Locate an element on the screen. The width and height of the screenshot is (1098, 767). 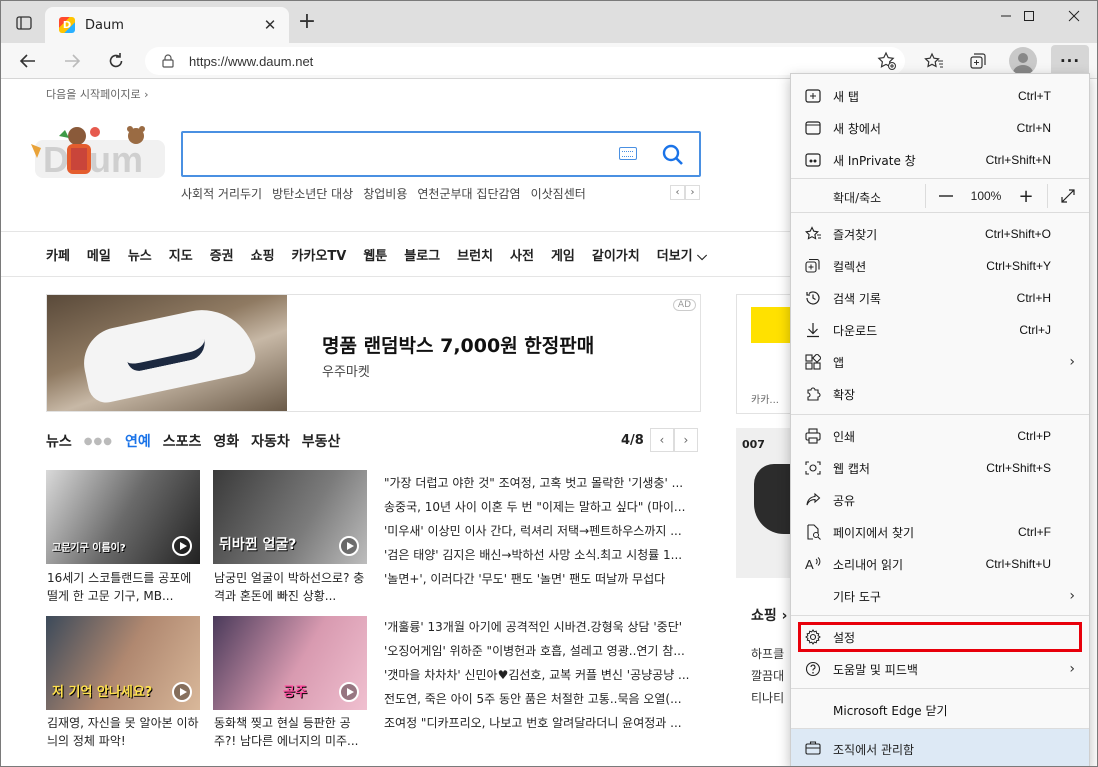
menu-web-capture: 웹 캡처 Ctrl+Shift+S is located at coordinates (940, 468).